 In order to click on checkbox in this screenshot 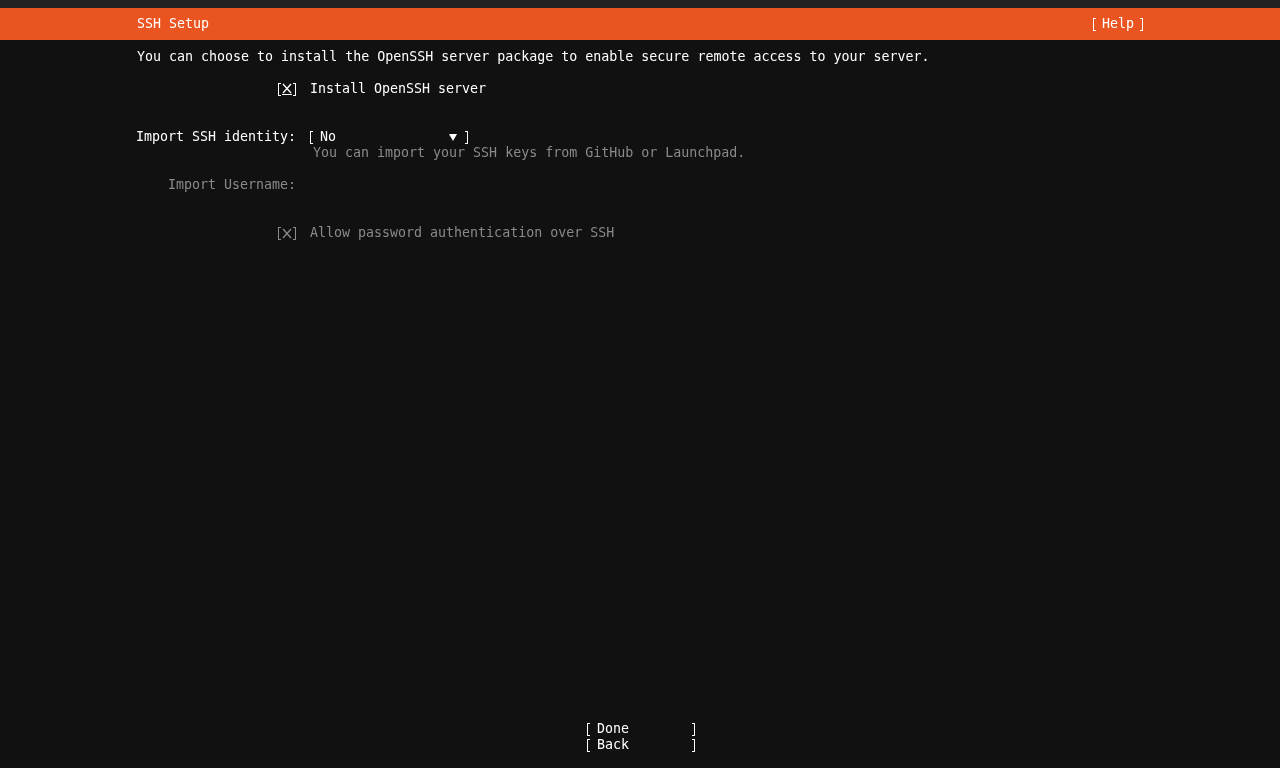, I will do `click(287, 89)`.